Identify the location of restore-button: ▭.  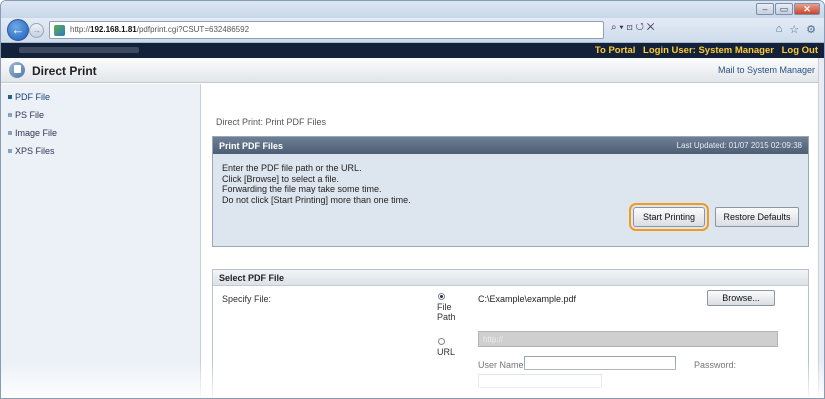
(784, 9).